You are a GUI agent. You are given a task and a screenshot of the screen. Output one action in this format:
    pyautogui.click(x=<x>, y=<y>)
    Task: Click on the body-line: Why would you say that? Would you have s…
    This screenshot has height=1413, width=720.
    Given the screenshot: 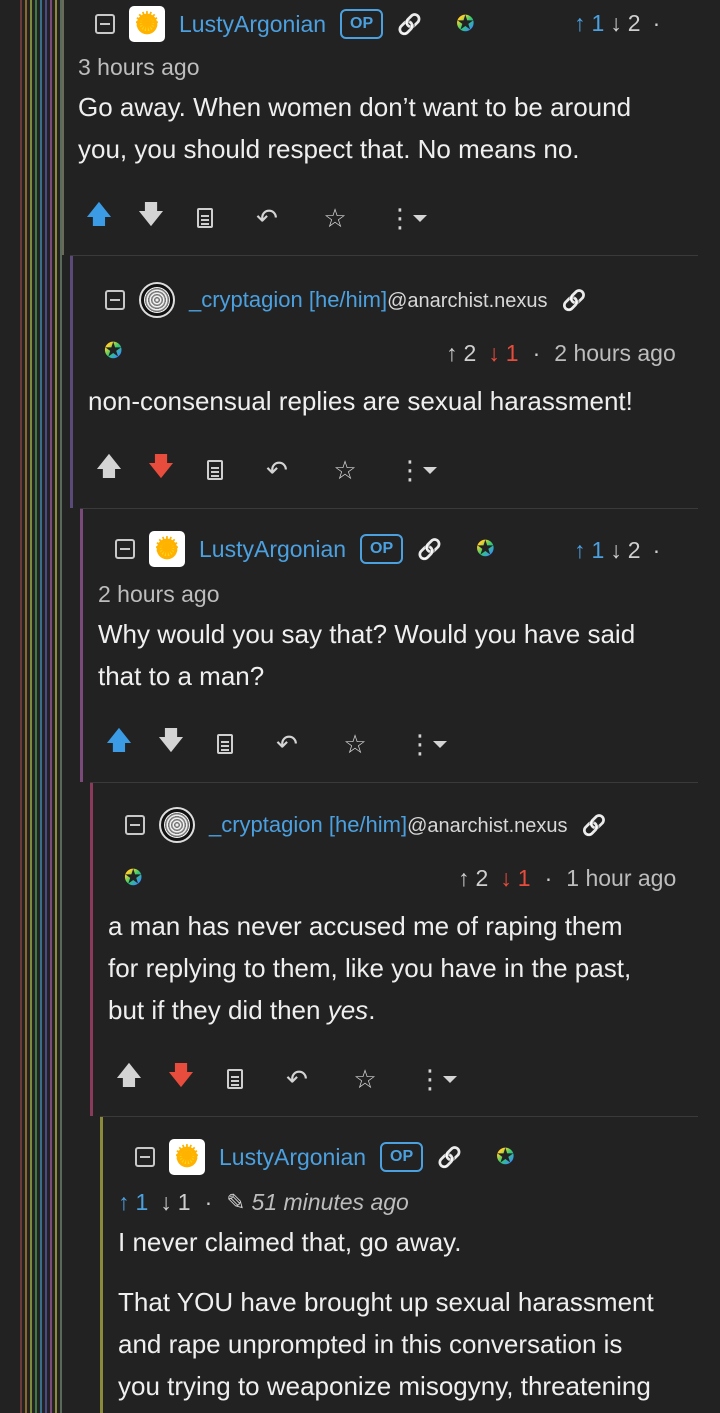 What is the action you would take?
    pyautogui.click(x=367, y=634)
    